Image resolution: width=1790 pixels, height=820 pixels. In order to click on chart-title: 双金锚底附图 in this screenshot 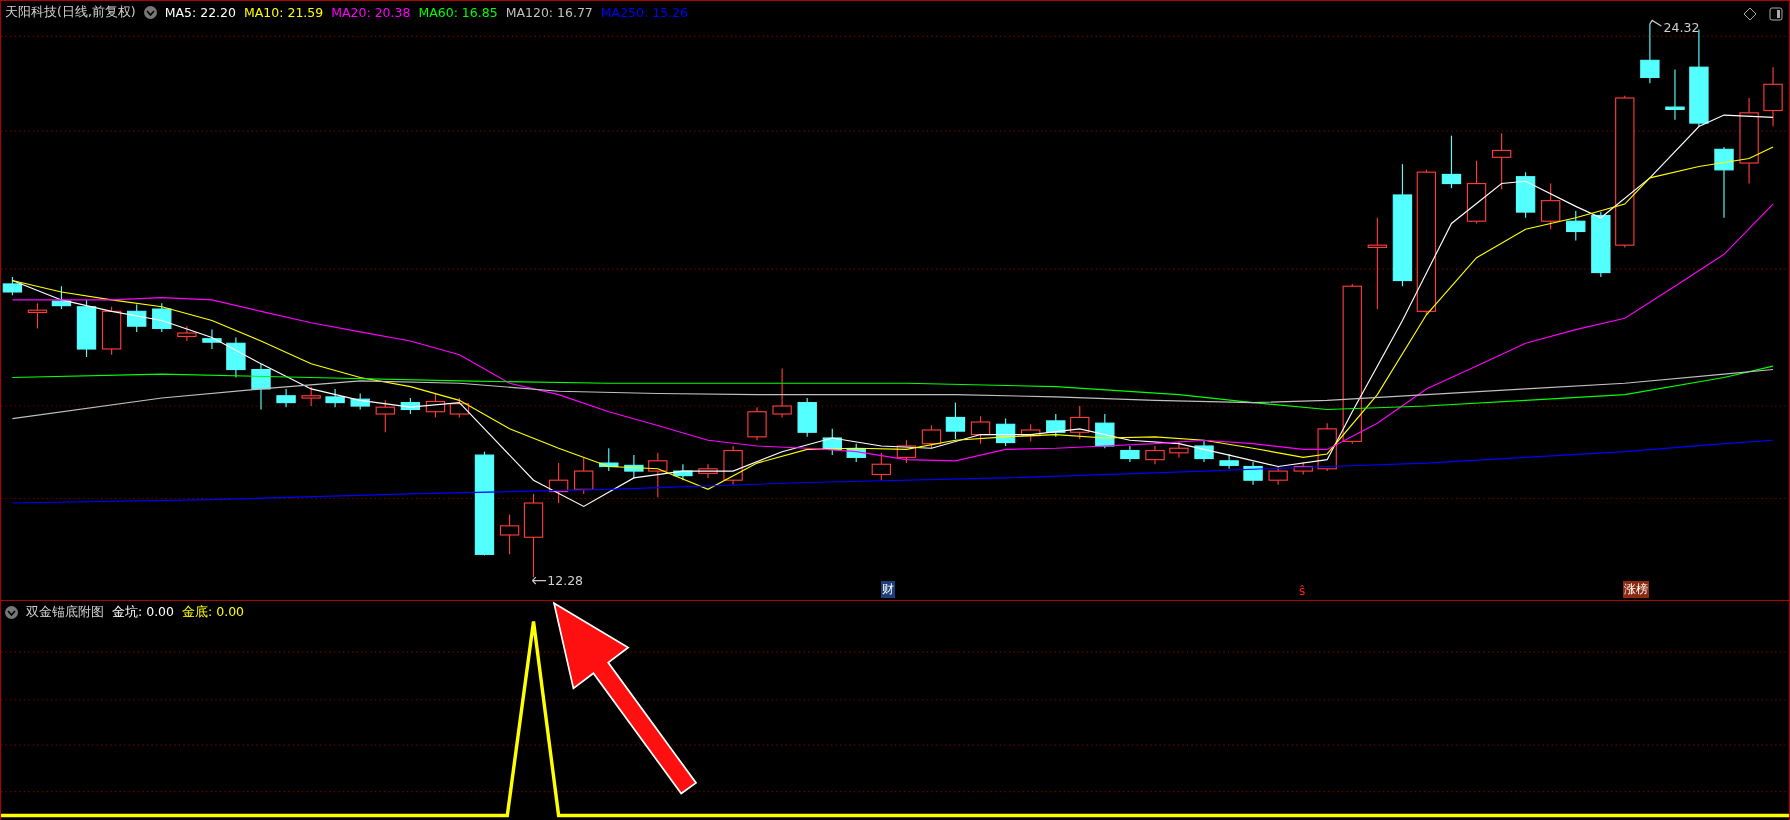, I will do `click(65, 612)`.